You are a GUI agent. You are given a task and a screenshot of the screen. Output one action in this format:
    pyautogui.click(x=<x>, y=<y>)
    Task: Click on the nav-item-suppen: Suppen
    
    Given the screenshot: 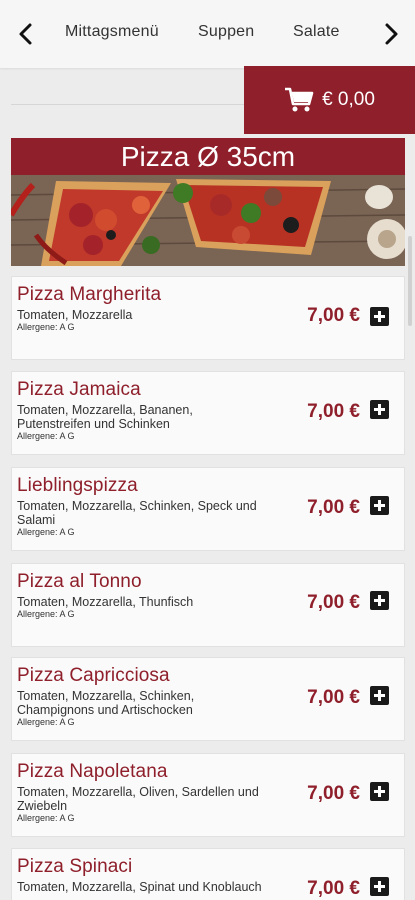 What is the action you would take?
    pyautogui.click(x=226, y=32)
    